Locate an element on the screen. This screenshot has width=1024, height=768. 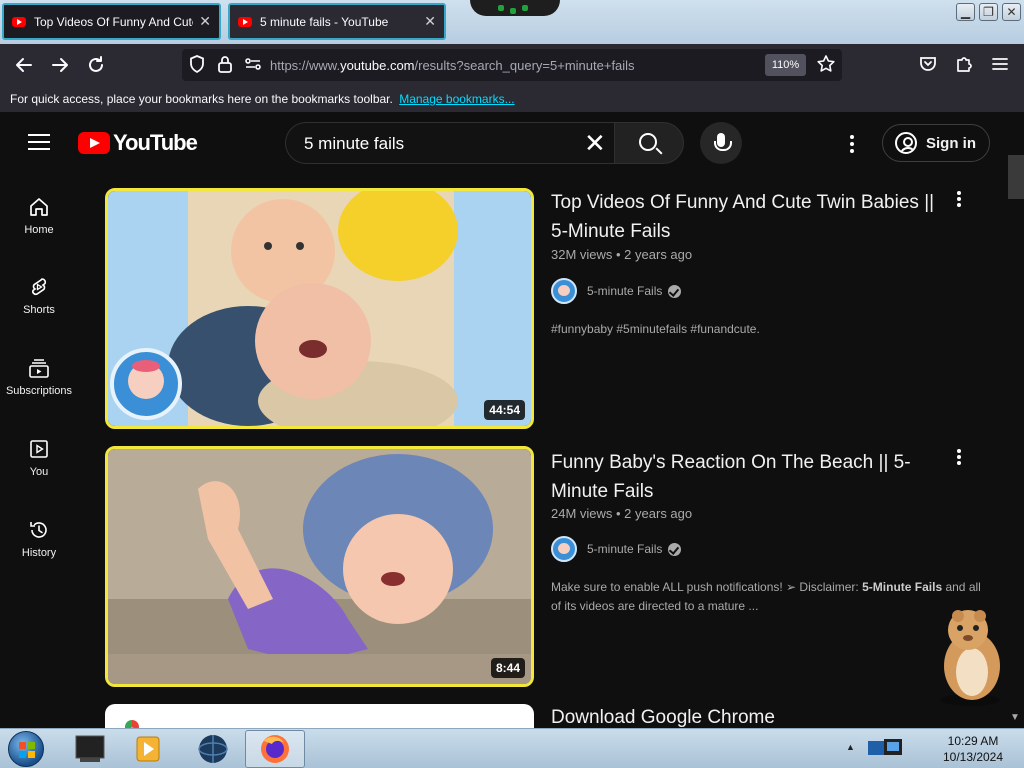
show-hidden-icons-arrow-icon: ▲ is located at coordinates (850, 747).